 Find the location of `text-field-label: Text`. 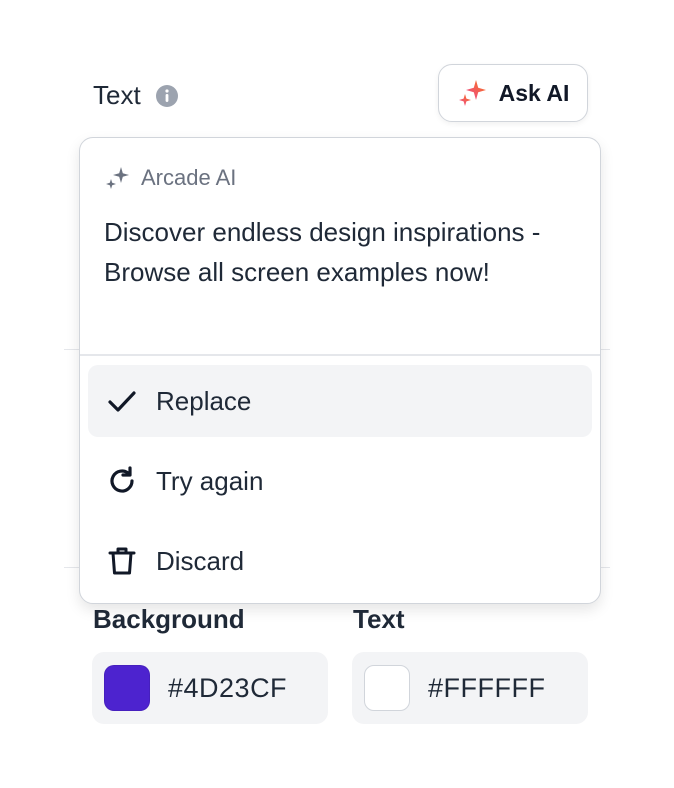

text-field-label: Text is located at coordinates (117, 95).